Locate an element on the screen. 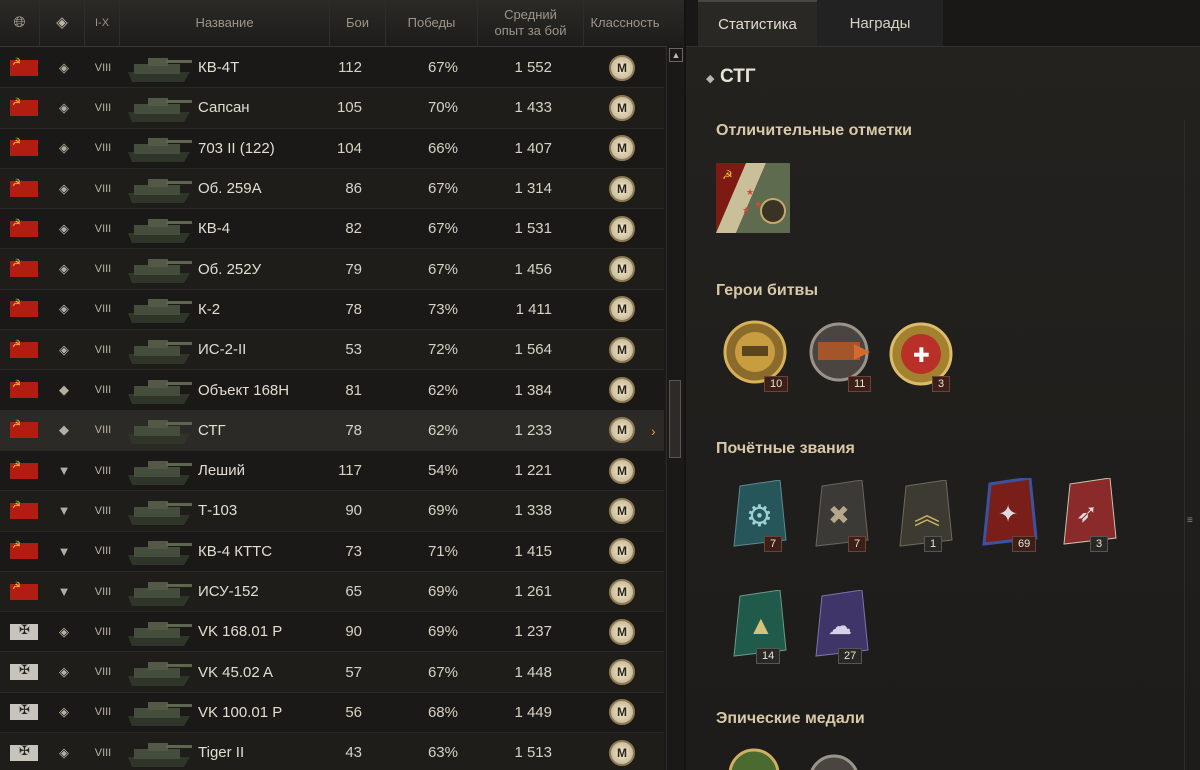 This screenshot has height=770, width=1200. battles-value: 90 is located at coordinates (353, 632).